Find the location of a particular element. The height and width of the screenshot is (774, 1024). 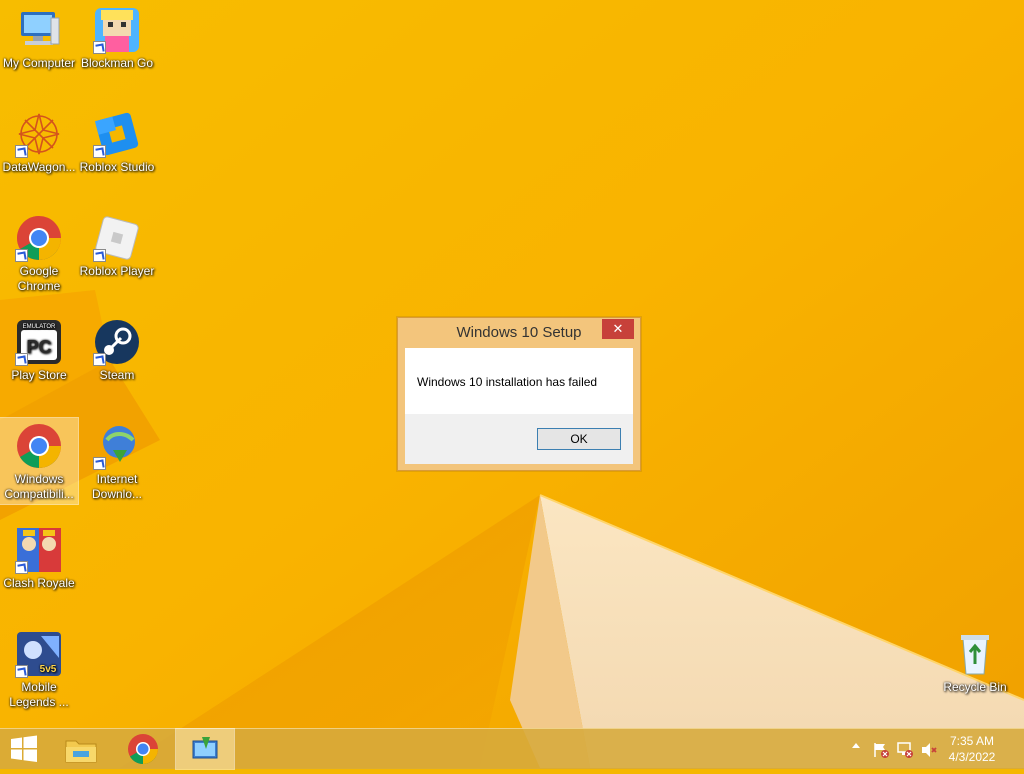

clock-date: 4/3/2022 is located at coordinates (972, 757).